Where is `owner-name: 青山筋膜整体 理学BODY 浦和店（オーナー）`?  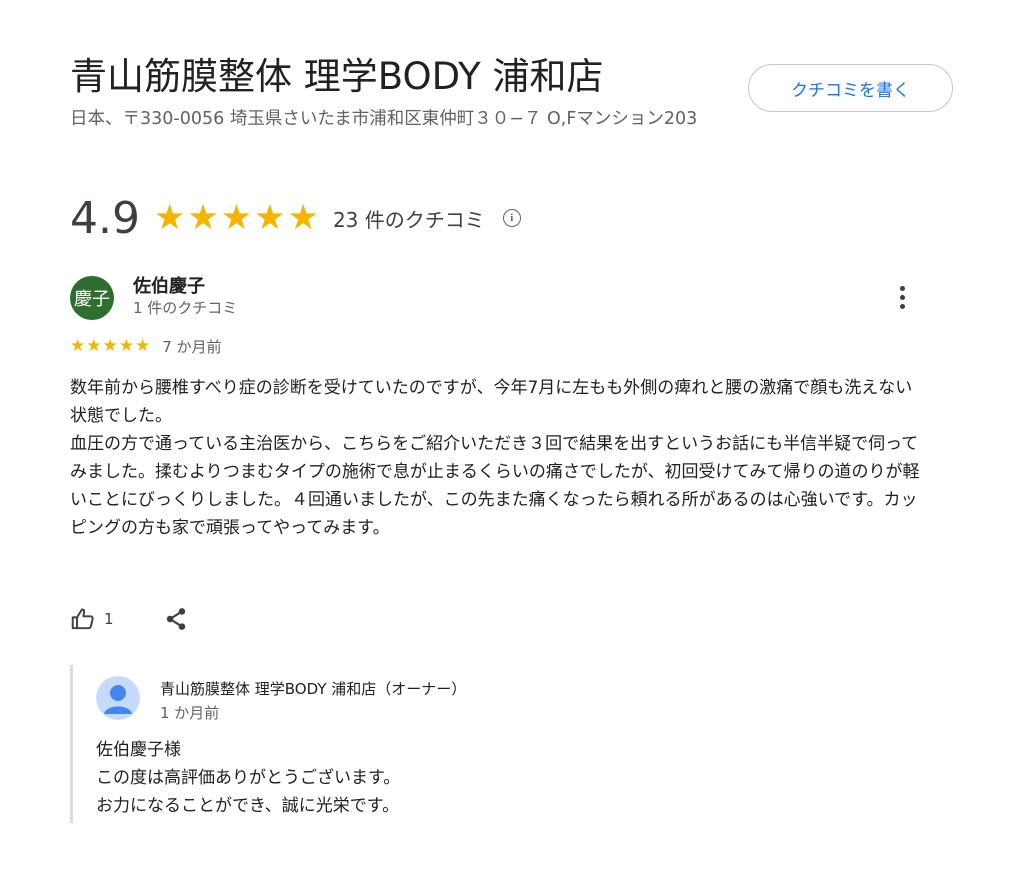
owner-name: 青山筋膜整体 理学BODY 浦和店（オーナー） is located at coordinates (313, 689).